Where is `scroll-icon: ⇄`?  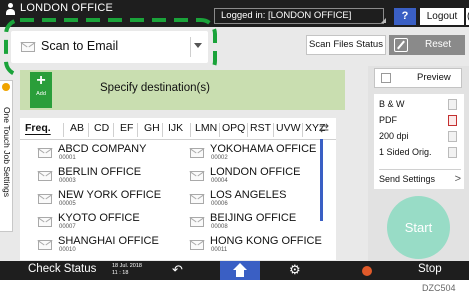
scroll-icon: ⇄ is located at coordinates (324, 128).